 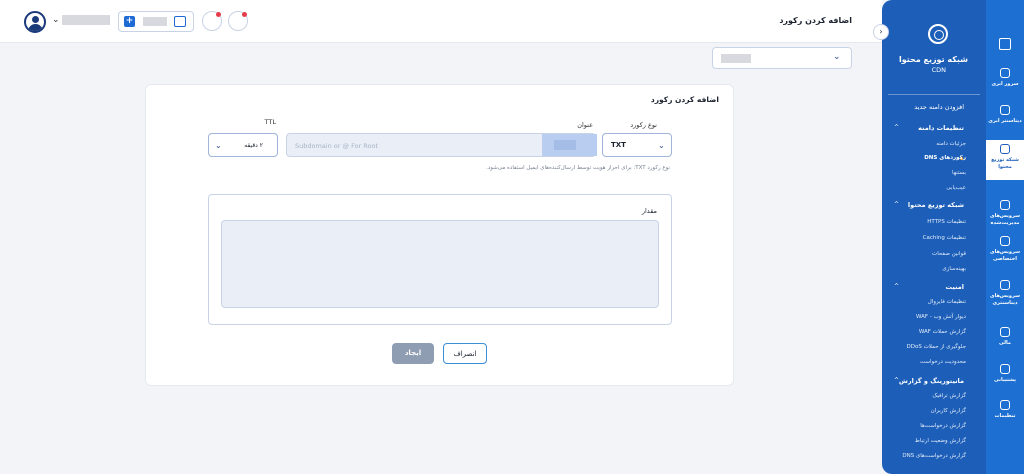 I want to click on sidebar-item-dns-records: رکوردهای DNS, so click(x=945, y=158).